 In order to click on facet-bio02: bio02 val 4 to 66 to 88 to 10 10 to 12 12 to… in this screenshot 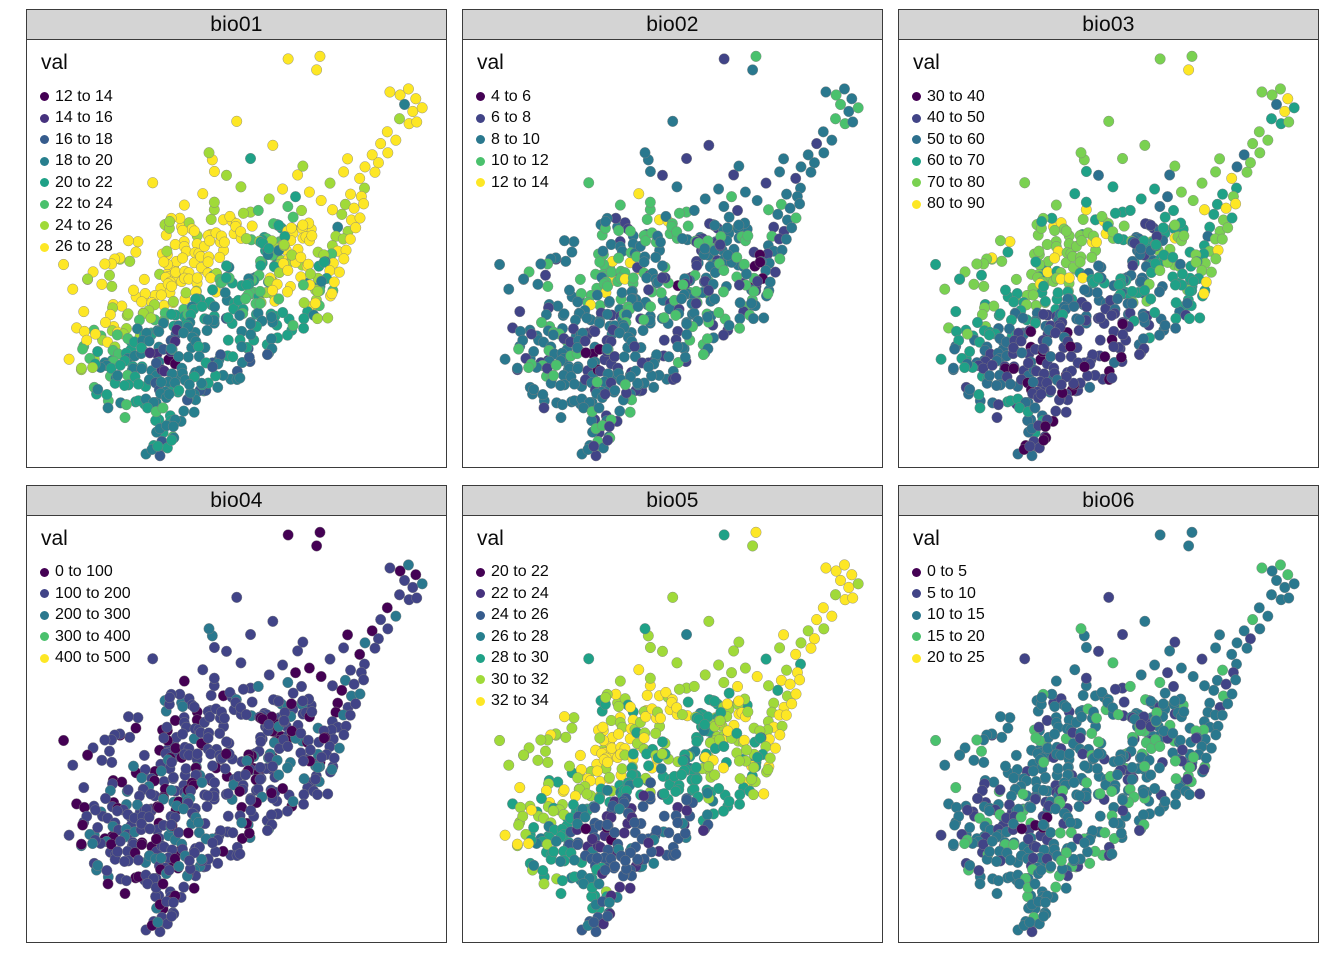, I will do `click(672, 238)`.